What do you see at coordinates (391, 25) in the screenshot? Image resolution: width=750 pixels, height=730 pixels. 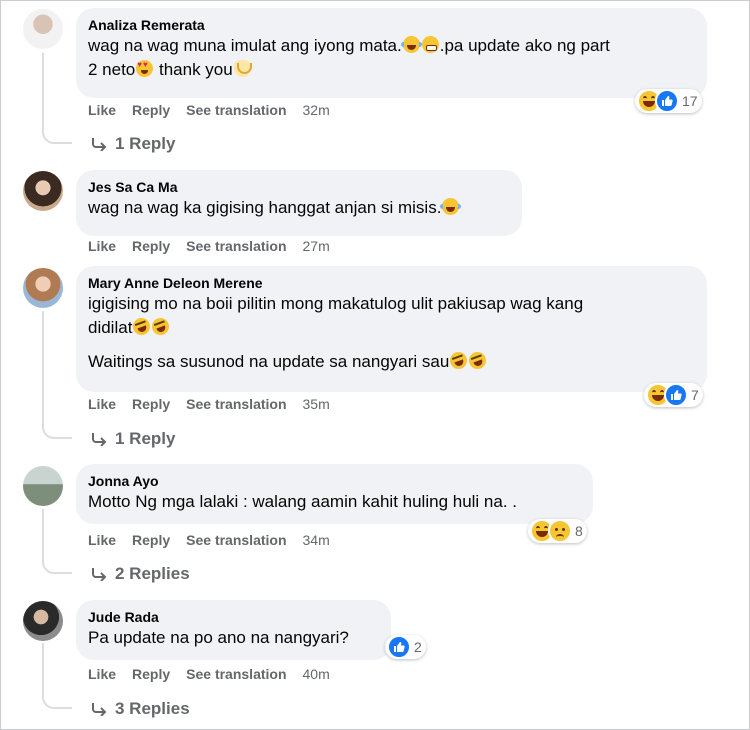 I see `comment-author: Analiza Remerata` at bounding box center [391, 25].